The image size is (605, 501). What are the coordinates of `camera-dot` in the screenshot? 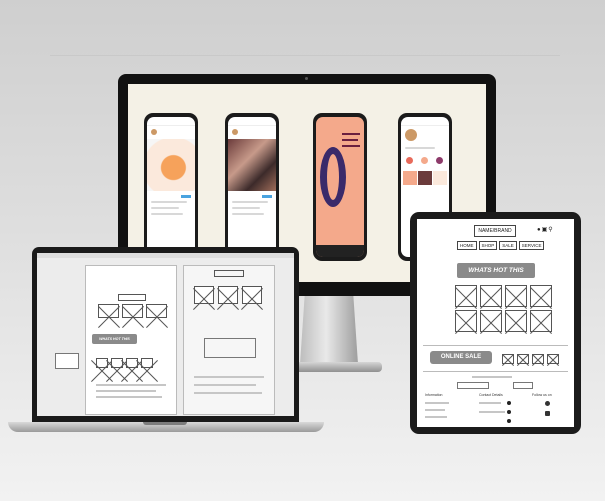 It's located at (306, 78).